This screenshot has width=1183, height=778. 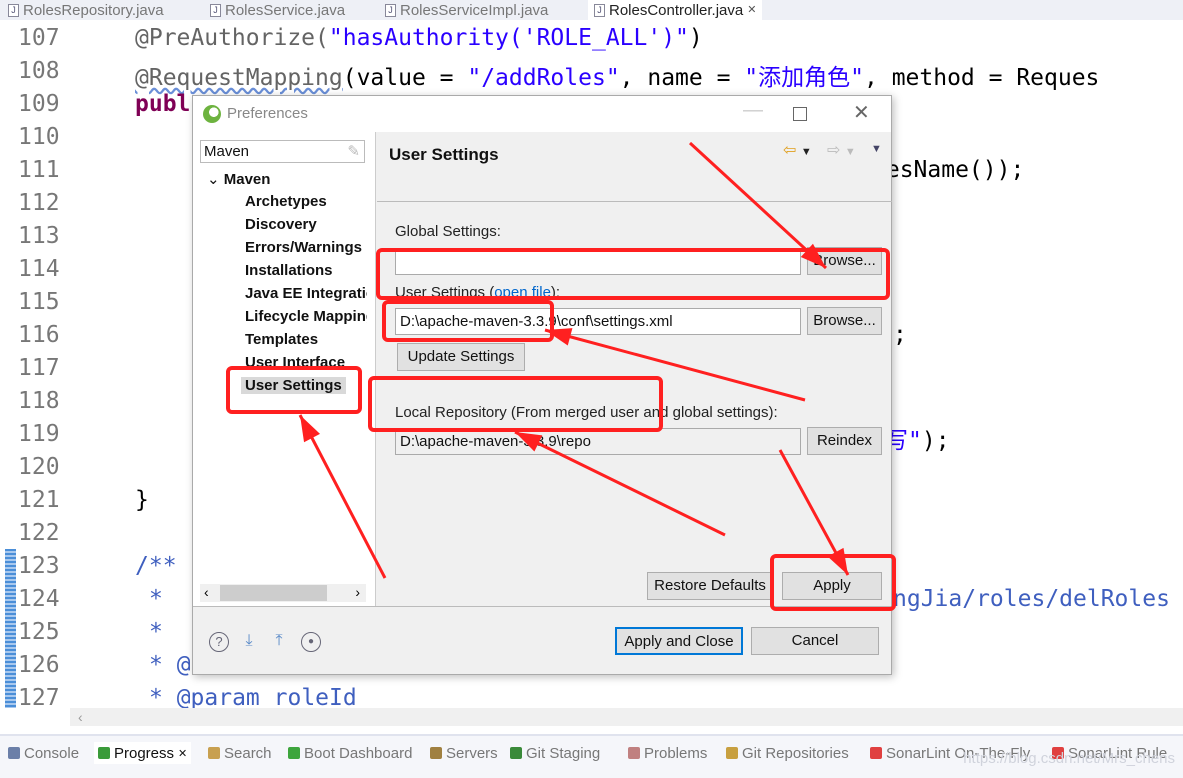 I want to click on clear-filter-icon: ✎, so click(x=353, y=151).